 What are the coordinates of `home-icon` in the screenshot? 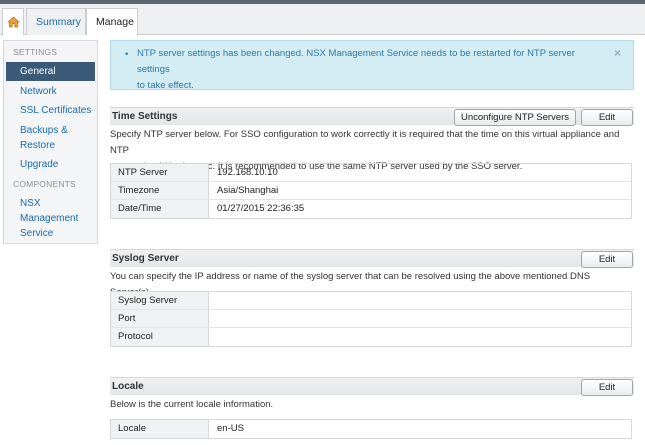 It's located at (13, 22).